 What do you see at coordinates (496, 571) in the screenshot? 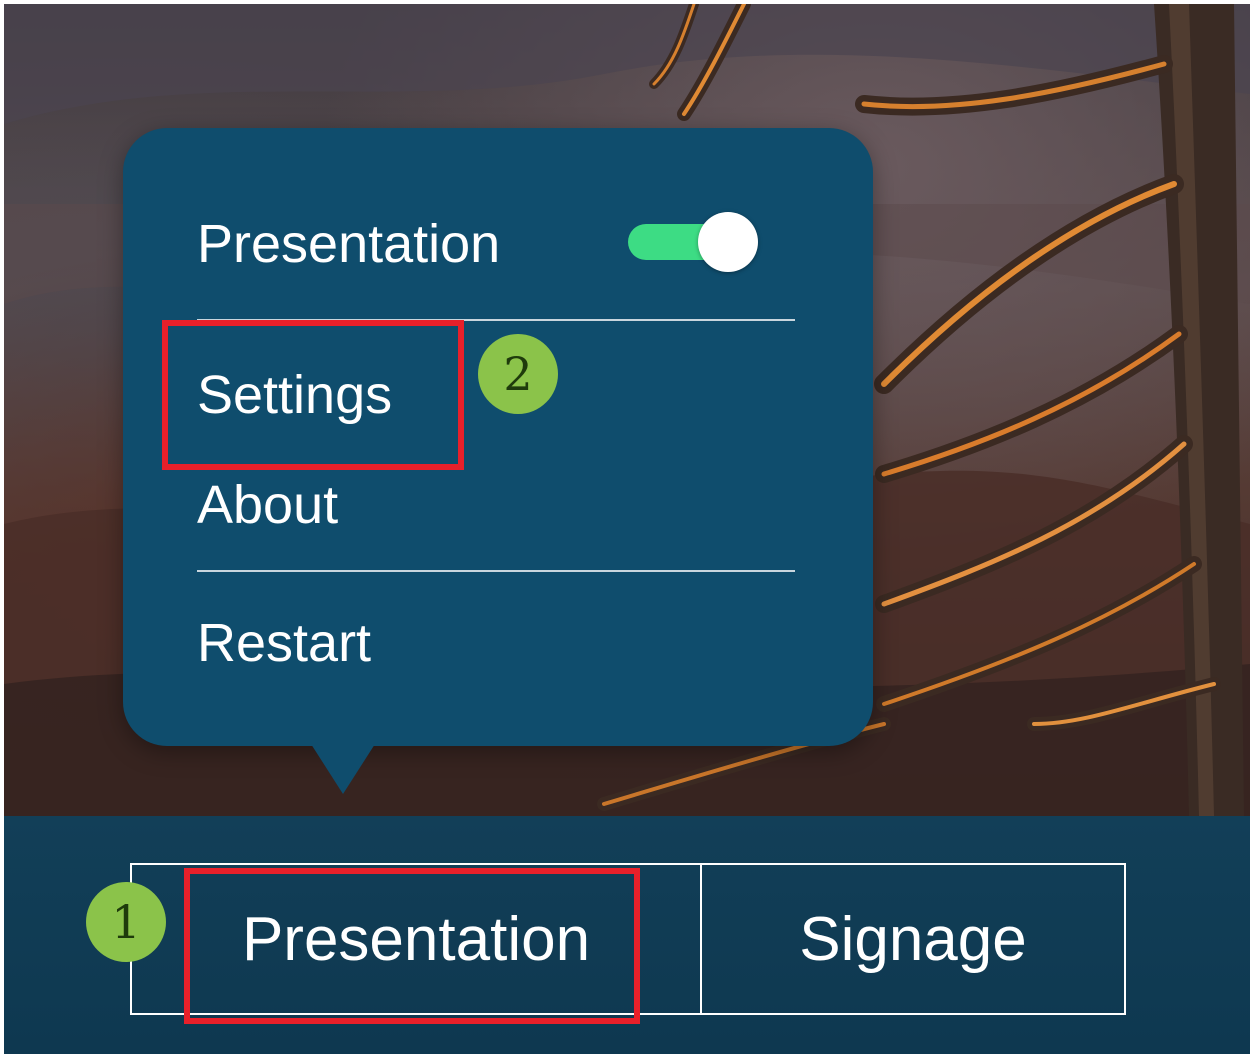
I see `menu-divider-bottom` at bounding box center [496, 571].